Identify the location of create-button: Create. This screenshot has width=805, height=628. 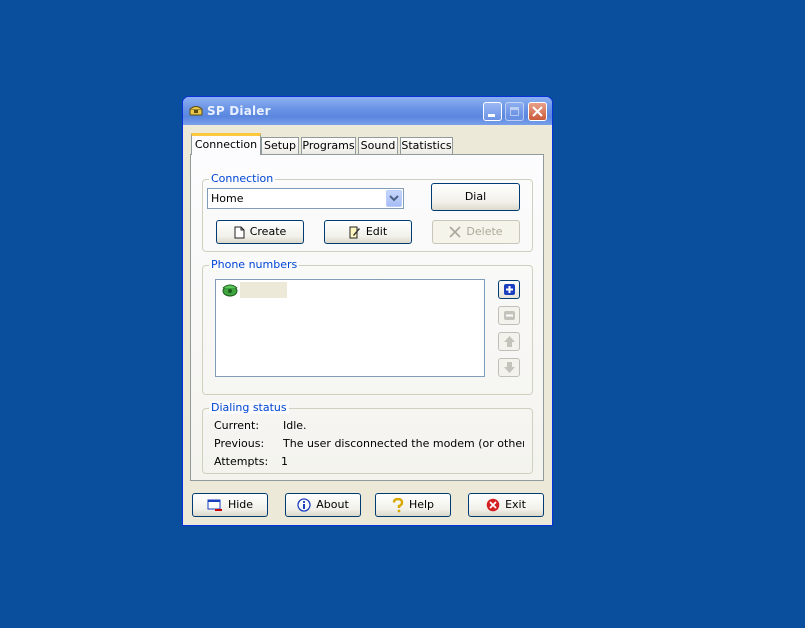
(260, 232).